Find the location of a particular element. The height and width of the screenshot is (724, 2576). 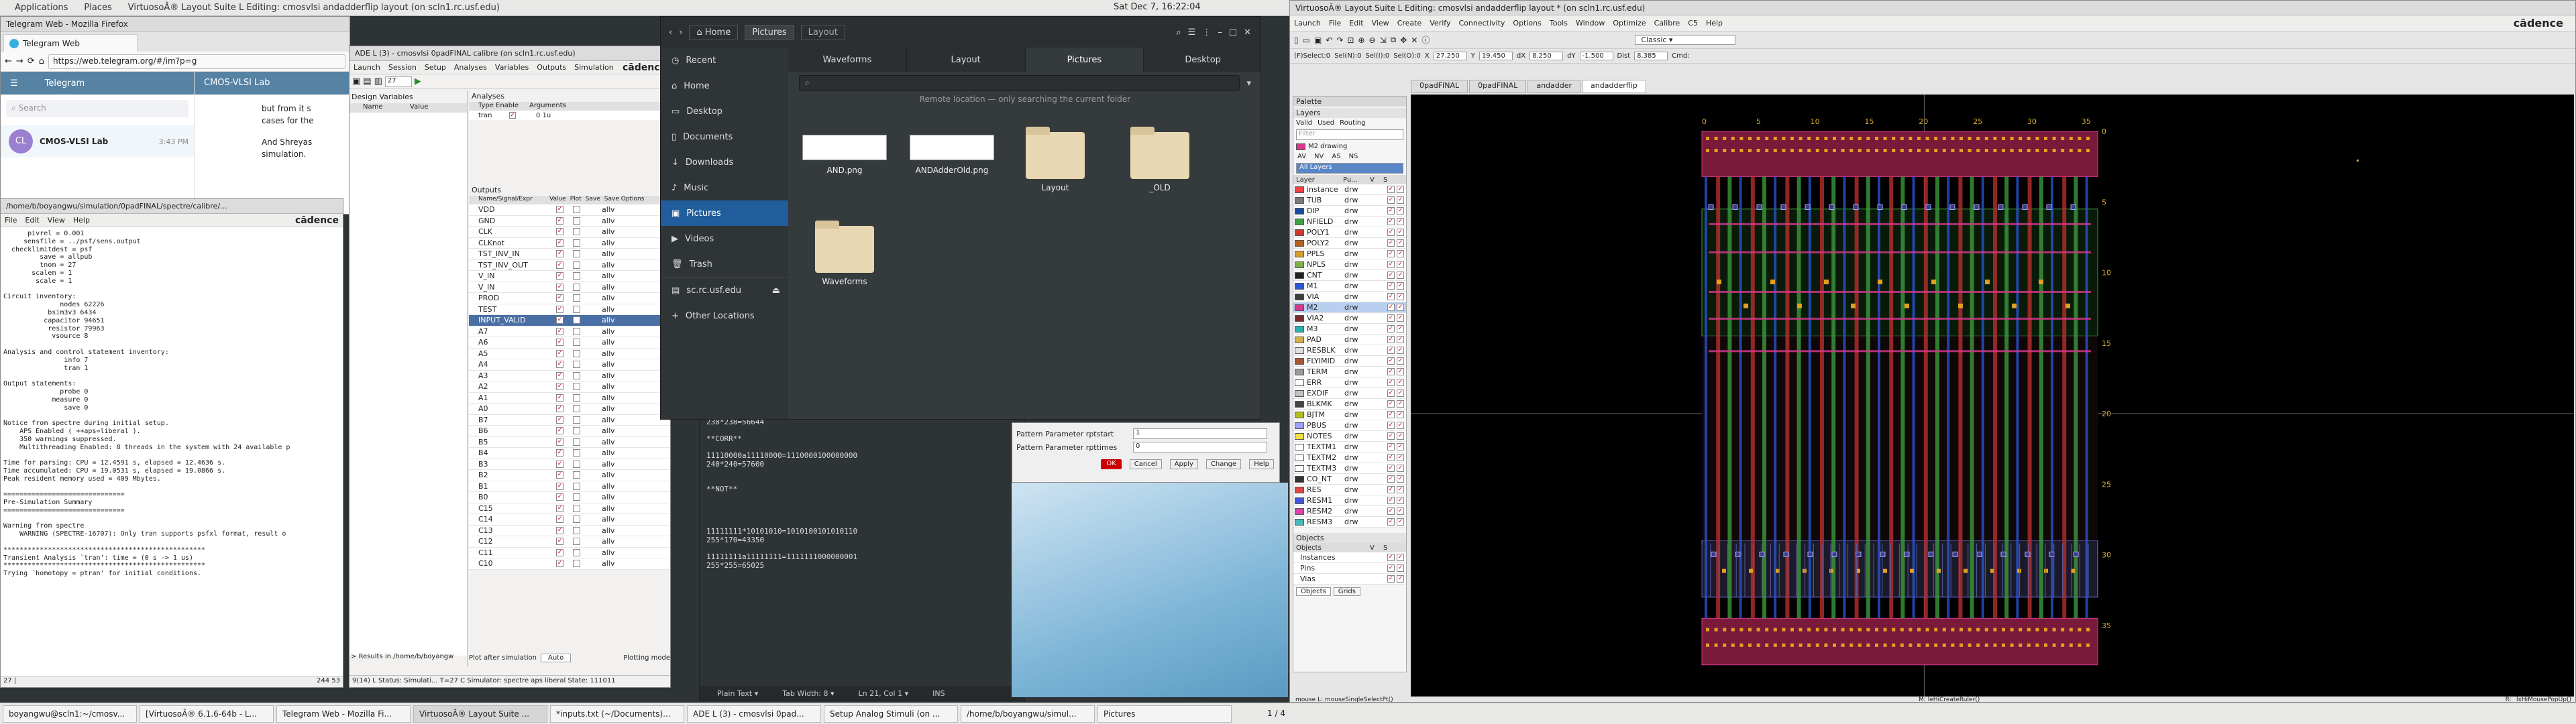

mode-select: Classic ▾ is located at coordinates (1685, 40).